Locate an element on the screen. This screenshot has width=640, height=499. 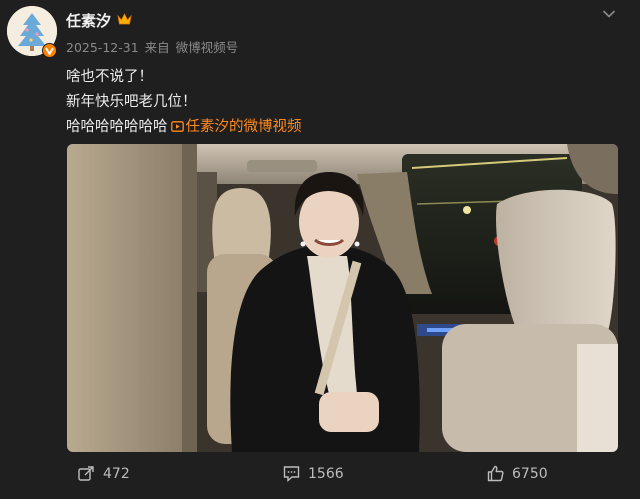
action-bar: 472 1566 6750 is located at coordinates (320, 475).